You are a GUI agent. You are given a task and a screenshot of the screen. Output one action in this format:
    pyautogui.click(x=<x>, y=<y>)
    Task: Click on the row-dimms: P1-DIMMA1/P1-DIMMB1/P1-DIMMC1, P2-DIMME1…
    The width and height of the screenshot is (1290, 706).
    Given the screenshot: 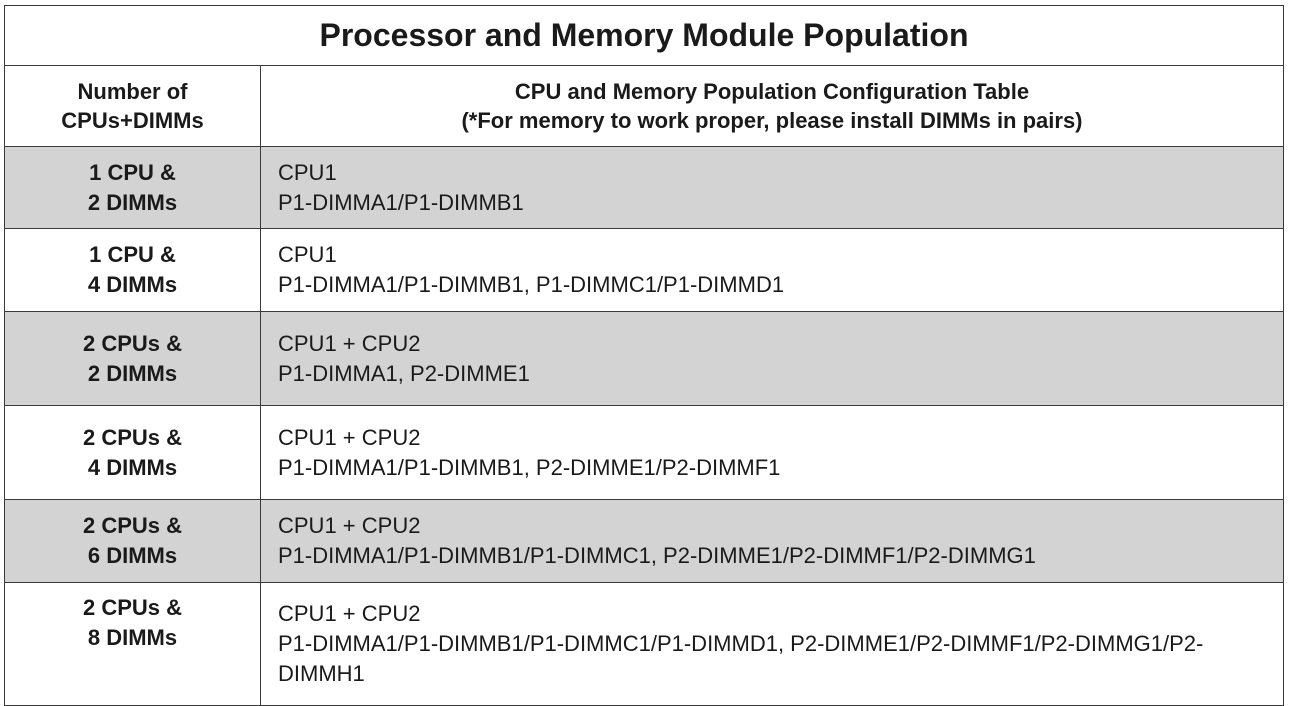 What is the action you would take?
    pyautogui.click(x=657, y=555)
    